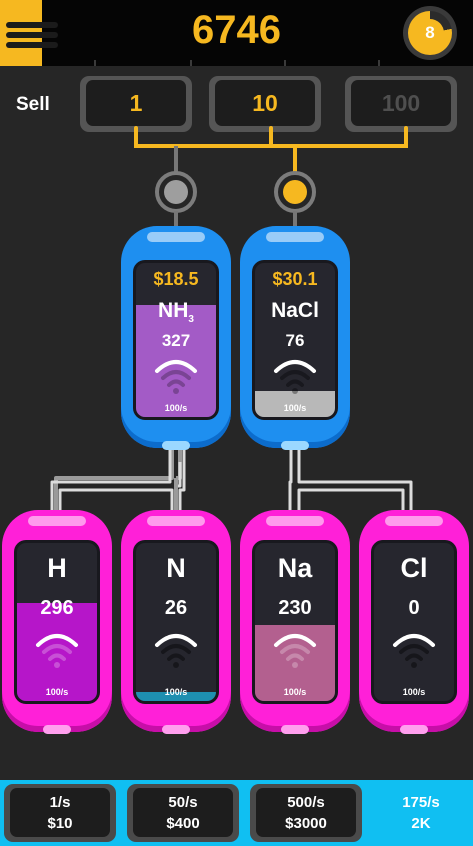 This screenshot has width=473, height=846. I want to click on upgrade-button-1: 1/s $10, so click(60, 813).